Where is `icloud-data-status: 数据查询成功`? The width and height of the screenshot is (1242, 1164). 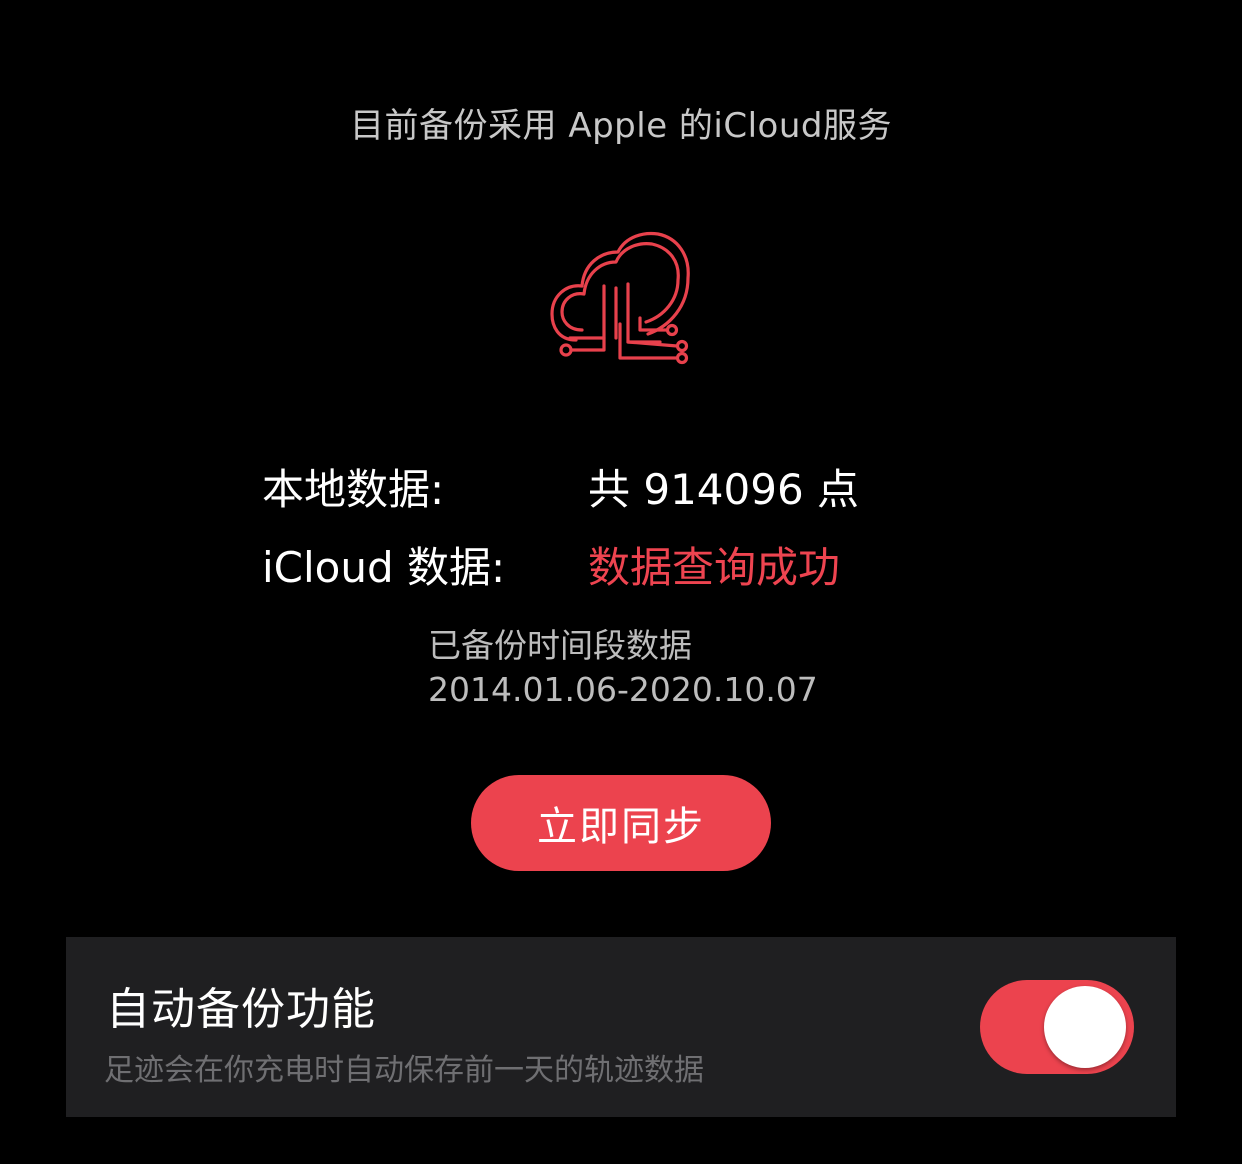 icloud-data-status: 数据查询成功 is located at coordinates (714, 567).